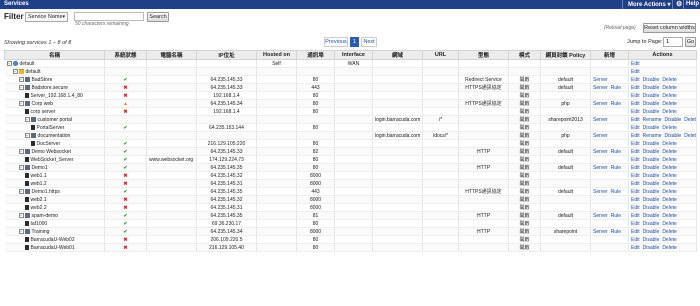 Image resolution: width=700 pixels, height=306 pixels. Describe the element at coordinates (369, 42) in the screenshot. I see `next-page-button: Next` at that location.